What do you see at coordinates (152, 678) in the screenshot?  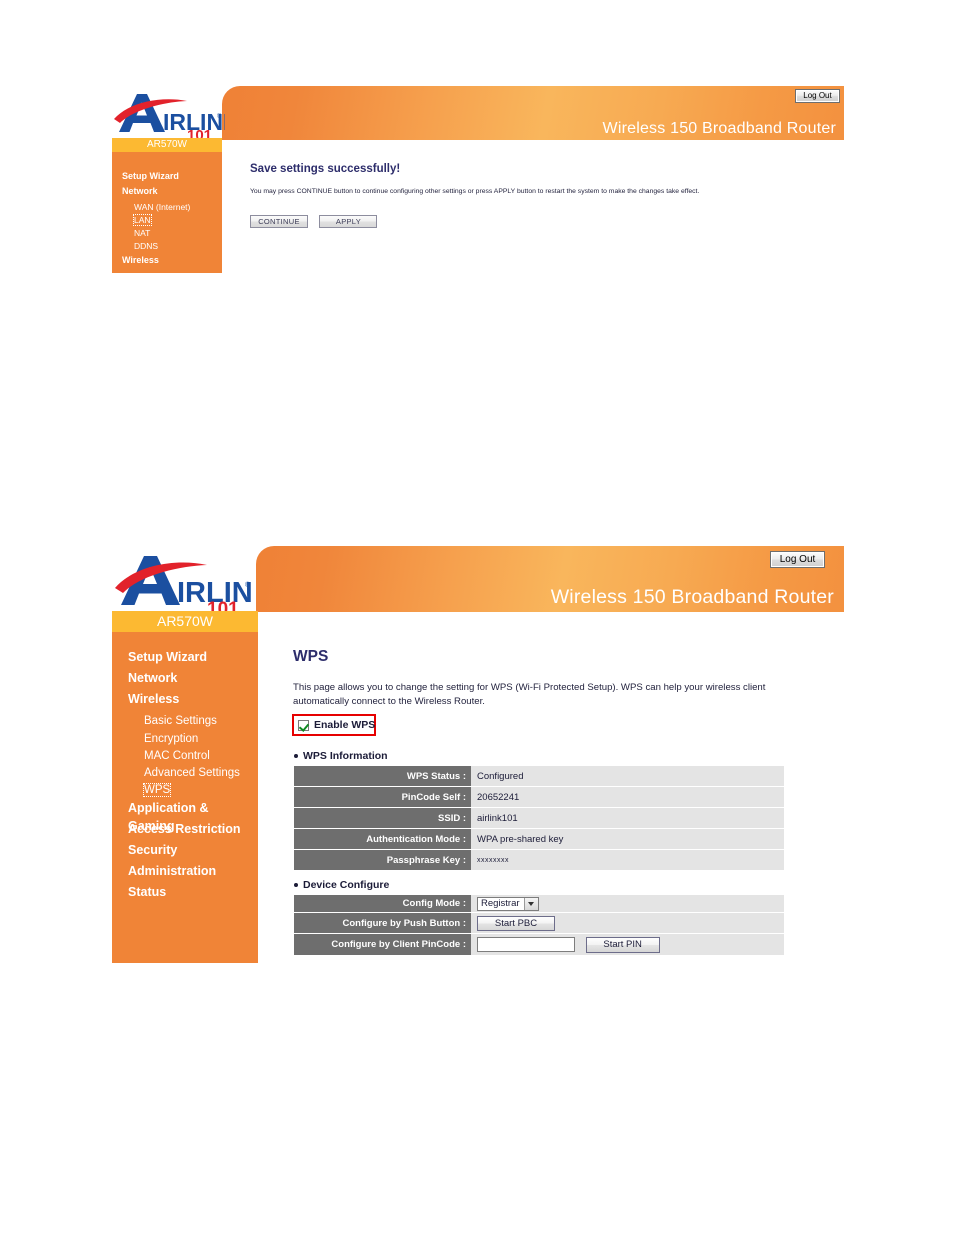 I see `sidebar-item-network: Network` at bounding box center [152, 678].